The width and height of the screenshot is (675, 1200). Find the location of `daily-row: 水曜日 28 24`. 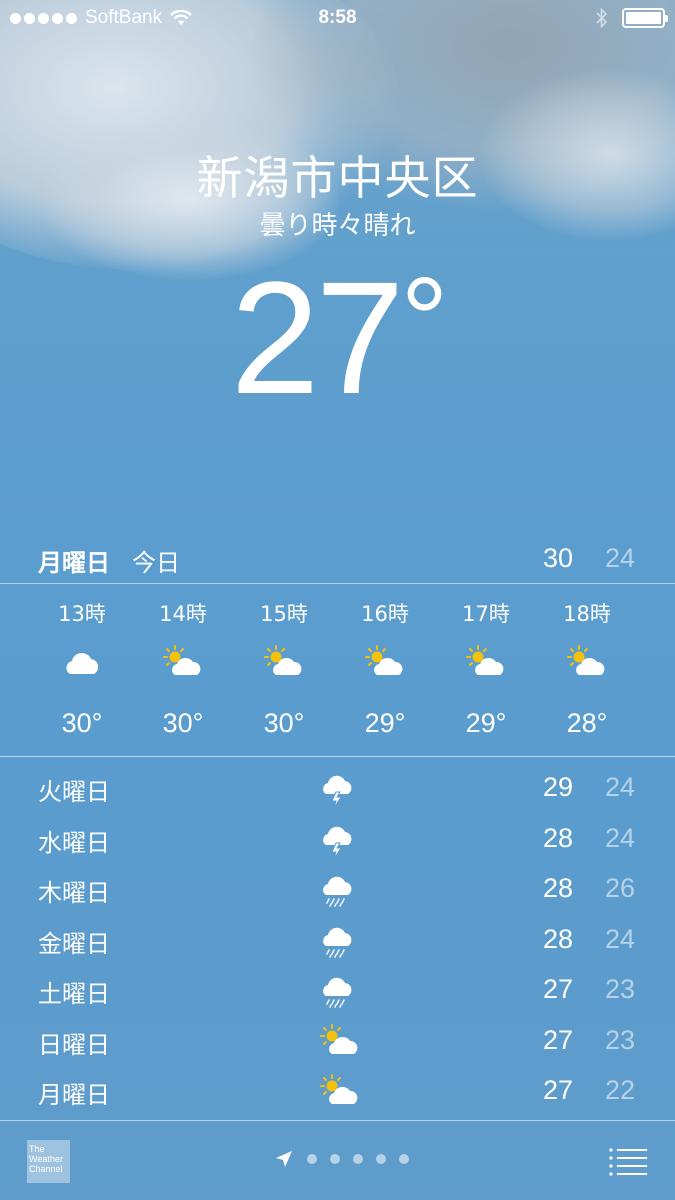

daily-row: 水曜日 28 24 is located at coordinates (337, 840).